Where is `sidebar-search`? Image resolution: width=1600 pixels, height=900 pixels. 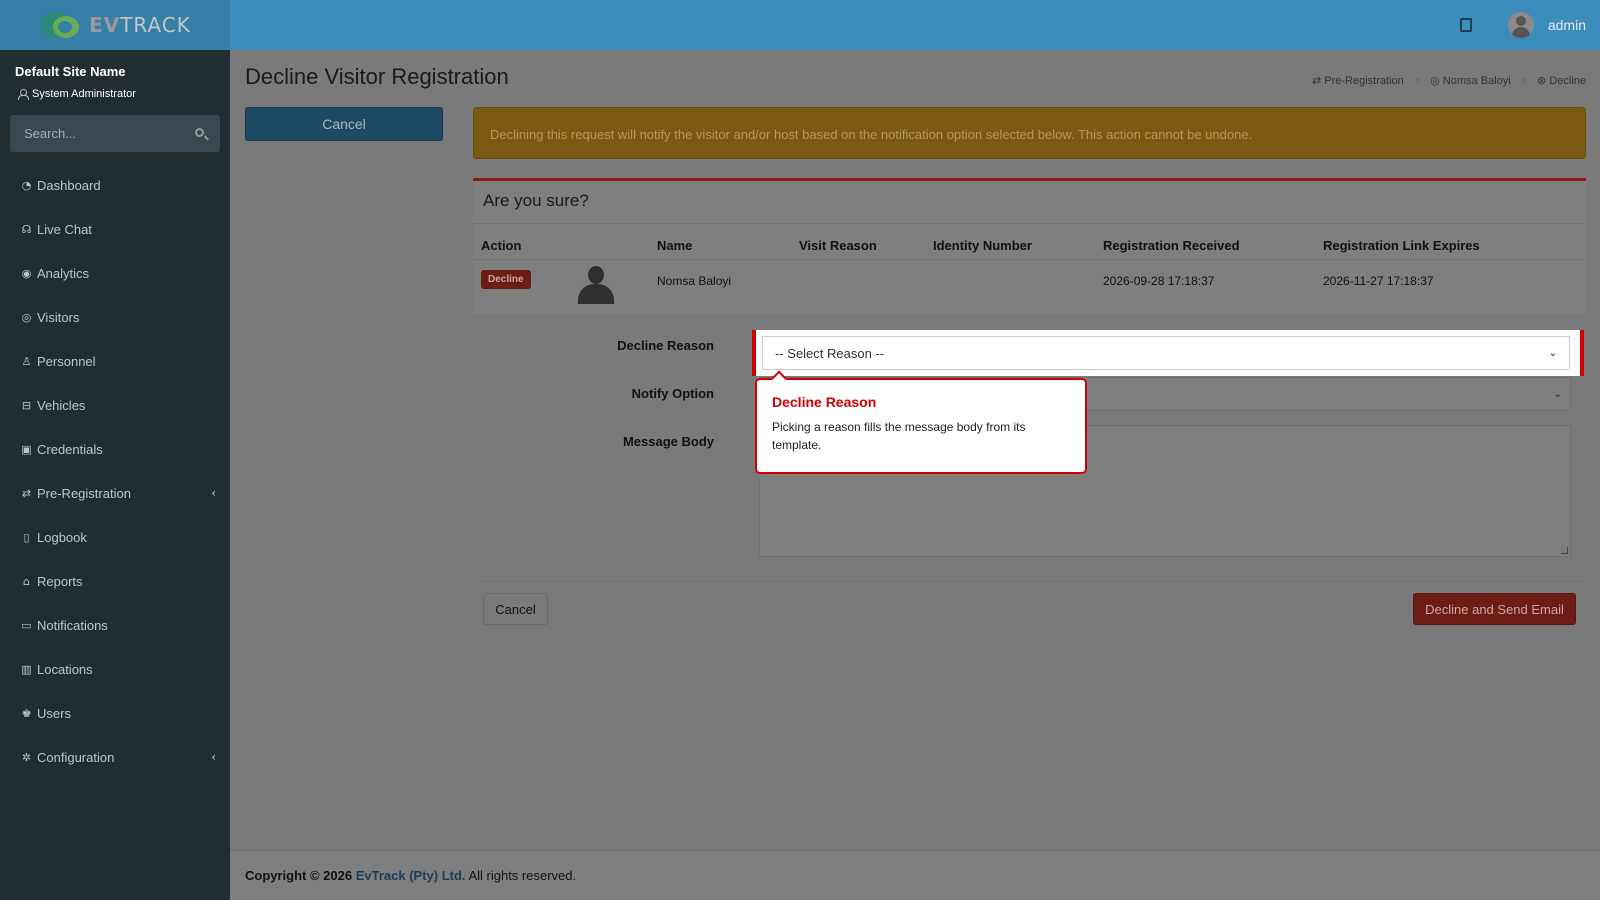 sidebar-search is located at coordinates (115, 133).